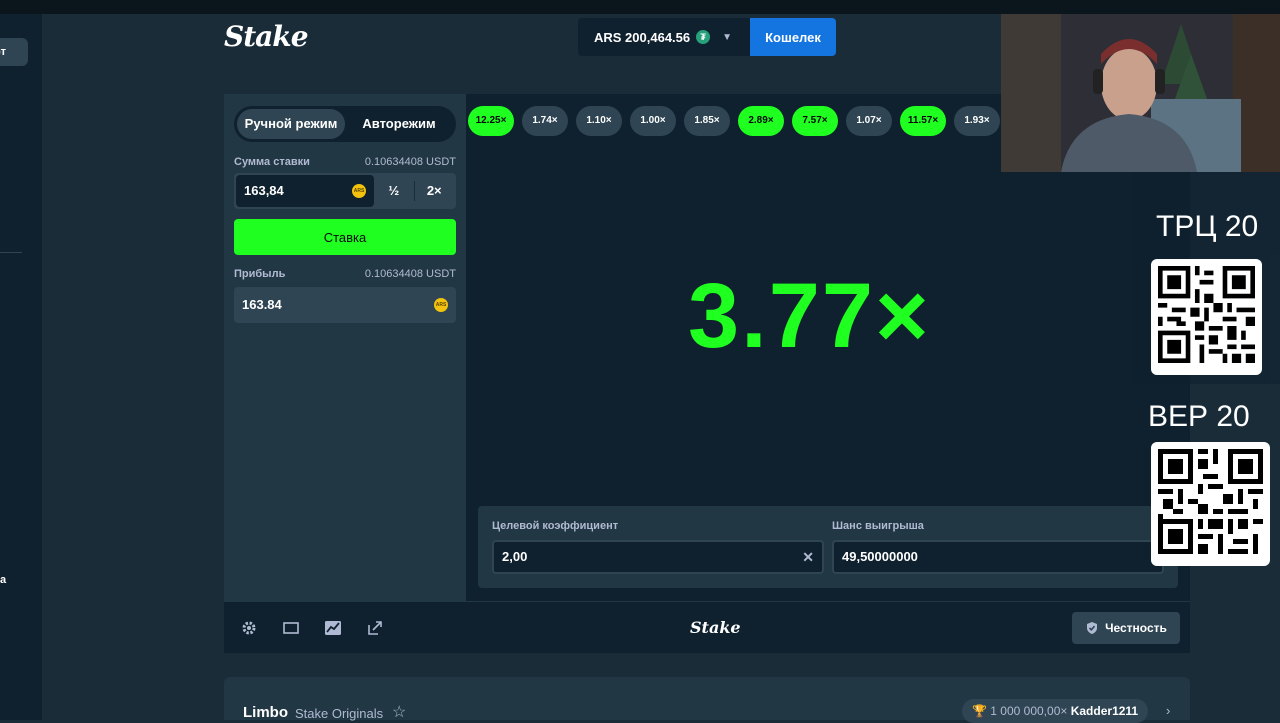 The height and width of the screenshot is (723, 1280). Describe the element at coordinates (21, 367) in the screenshot. I see `left-sidebar: рт а` at that location.